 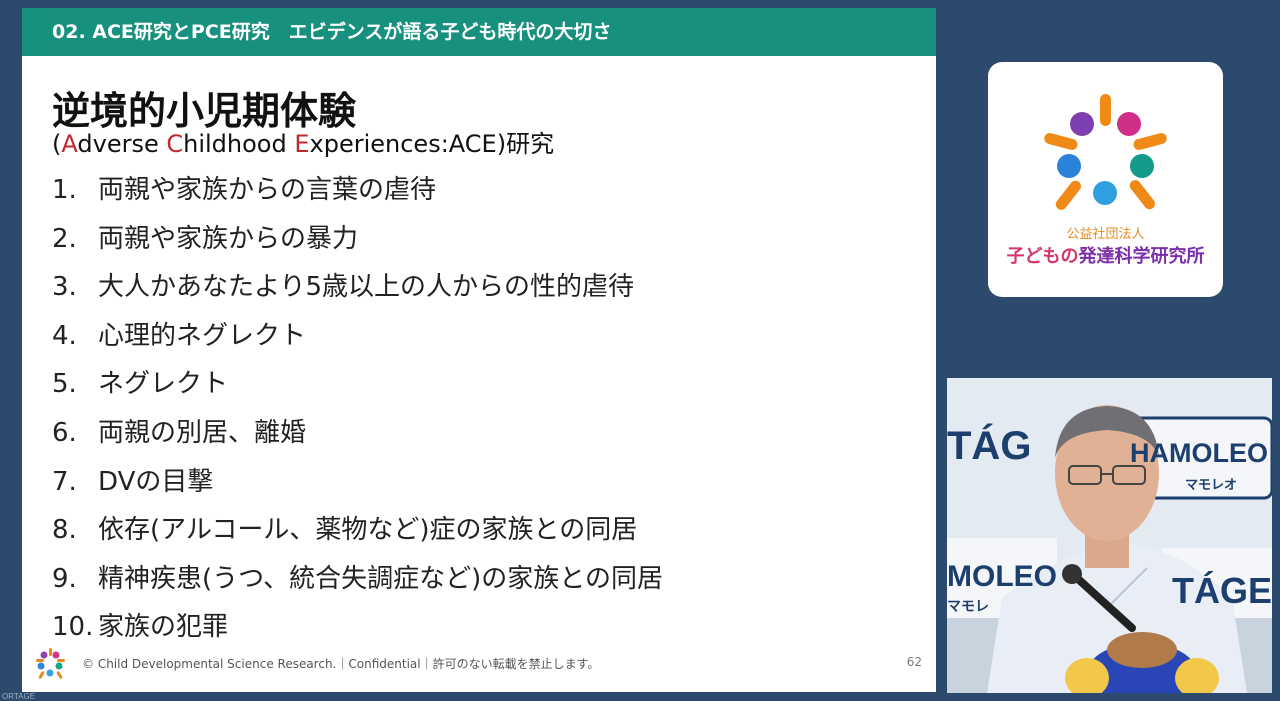 What do you see at coordinates (156, 481) in the screenshot?
I see `list-item-text: DVの目撃` at bounding box center [156, 481].